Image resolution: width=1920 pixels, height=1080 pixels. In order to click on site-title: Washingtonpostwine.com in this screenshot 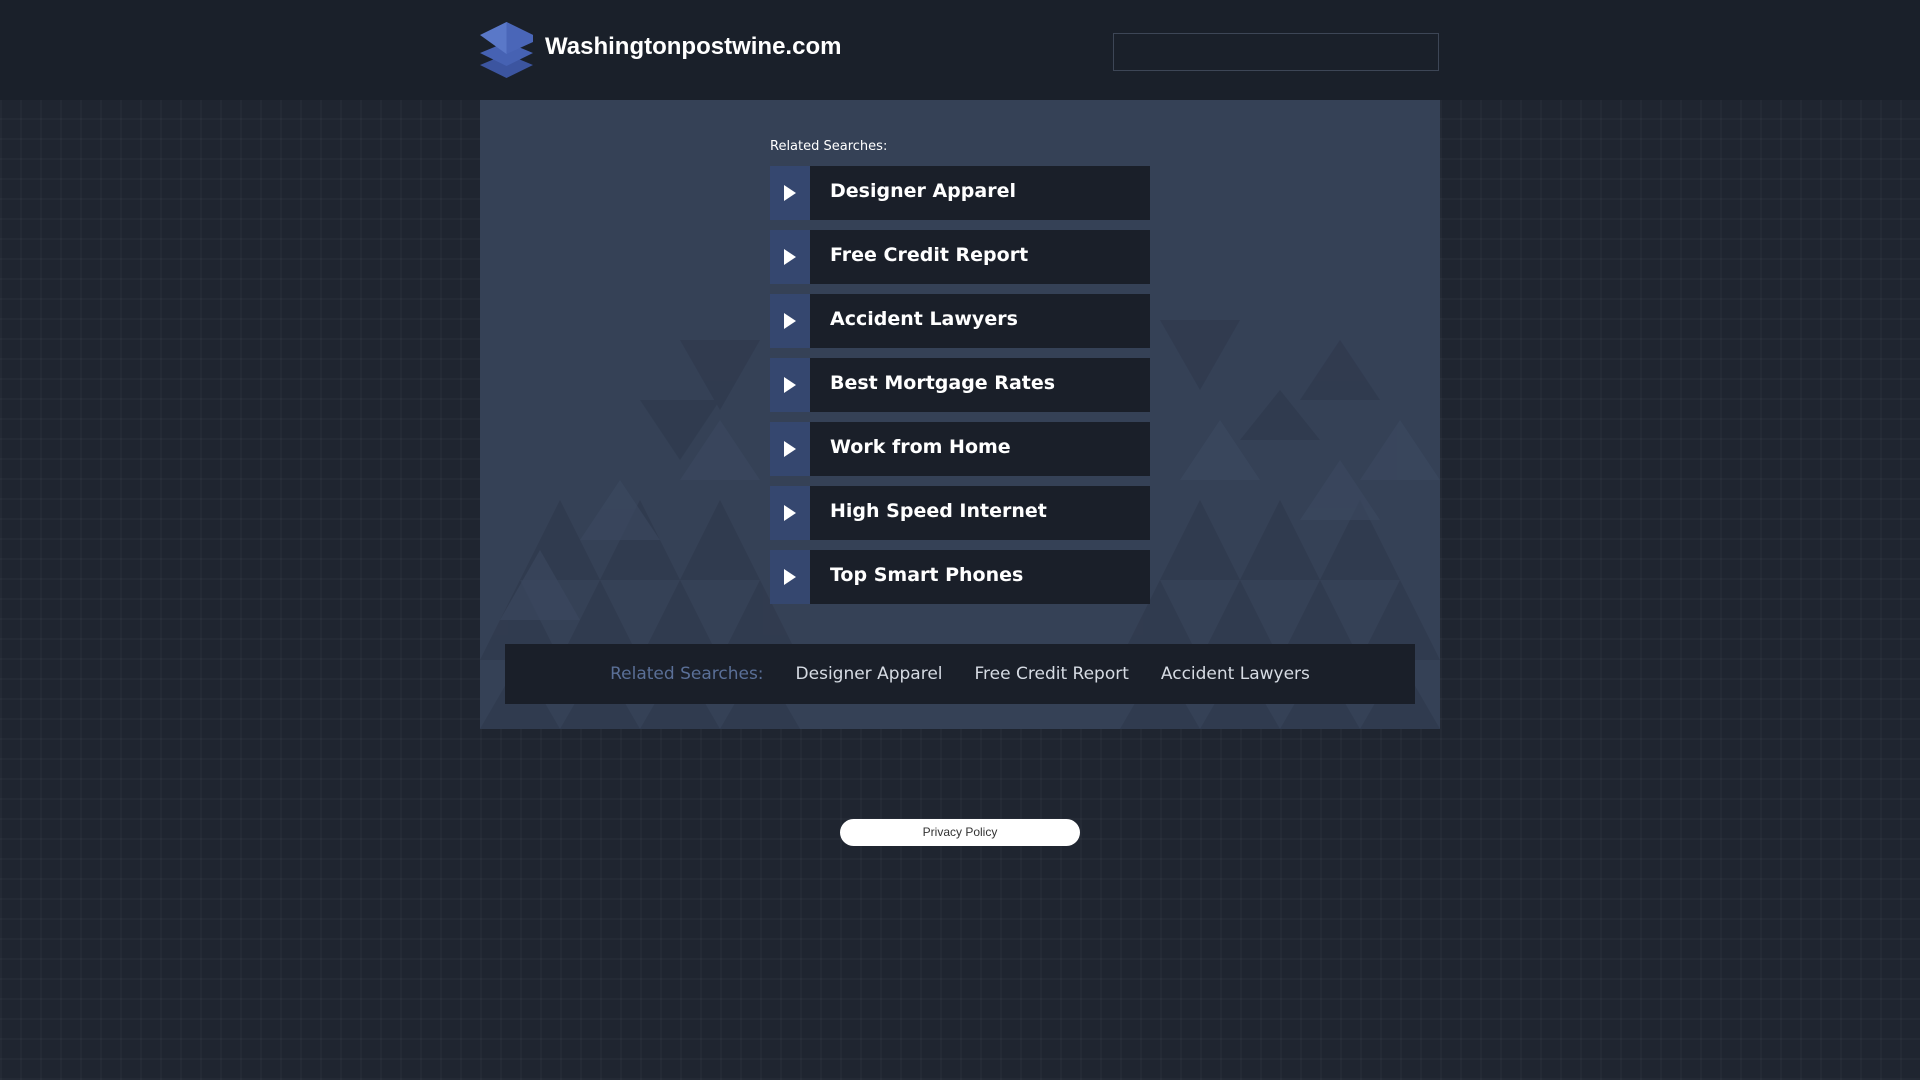, I will do `click(693, 47)`.